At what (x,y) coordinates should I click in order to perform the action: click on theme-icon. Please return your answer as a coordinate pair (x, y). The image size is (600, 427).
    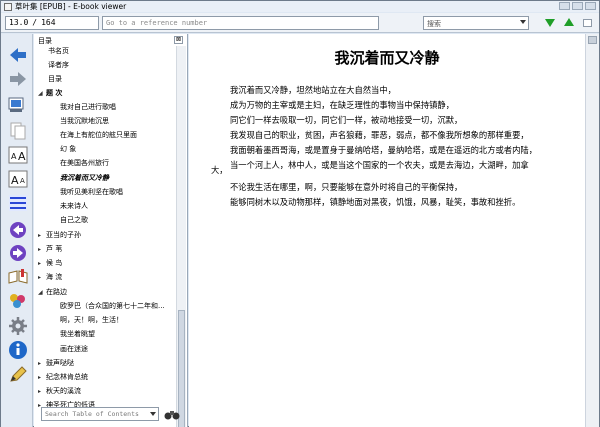
    Looking at the image, I should click on (18, 301).